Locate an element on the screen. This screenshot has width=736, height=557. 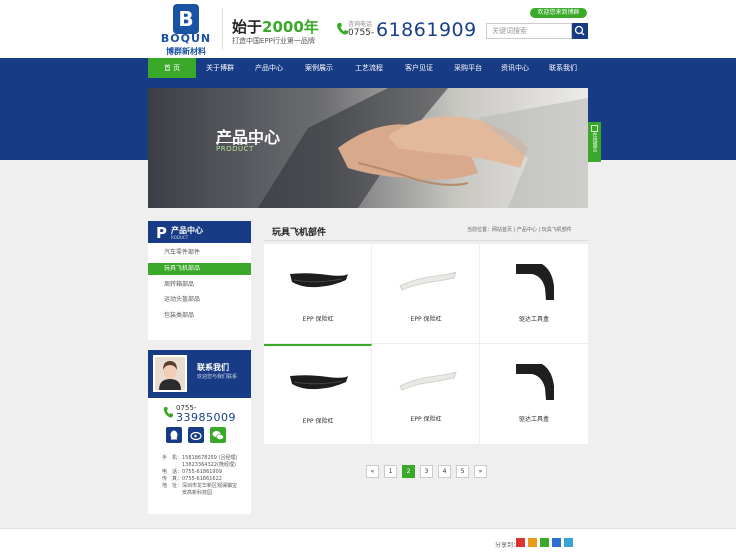
share-wechat-icon is located at coordinates (544, 542).